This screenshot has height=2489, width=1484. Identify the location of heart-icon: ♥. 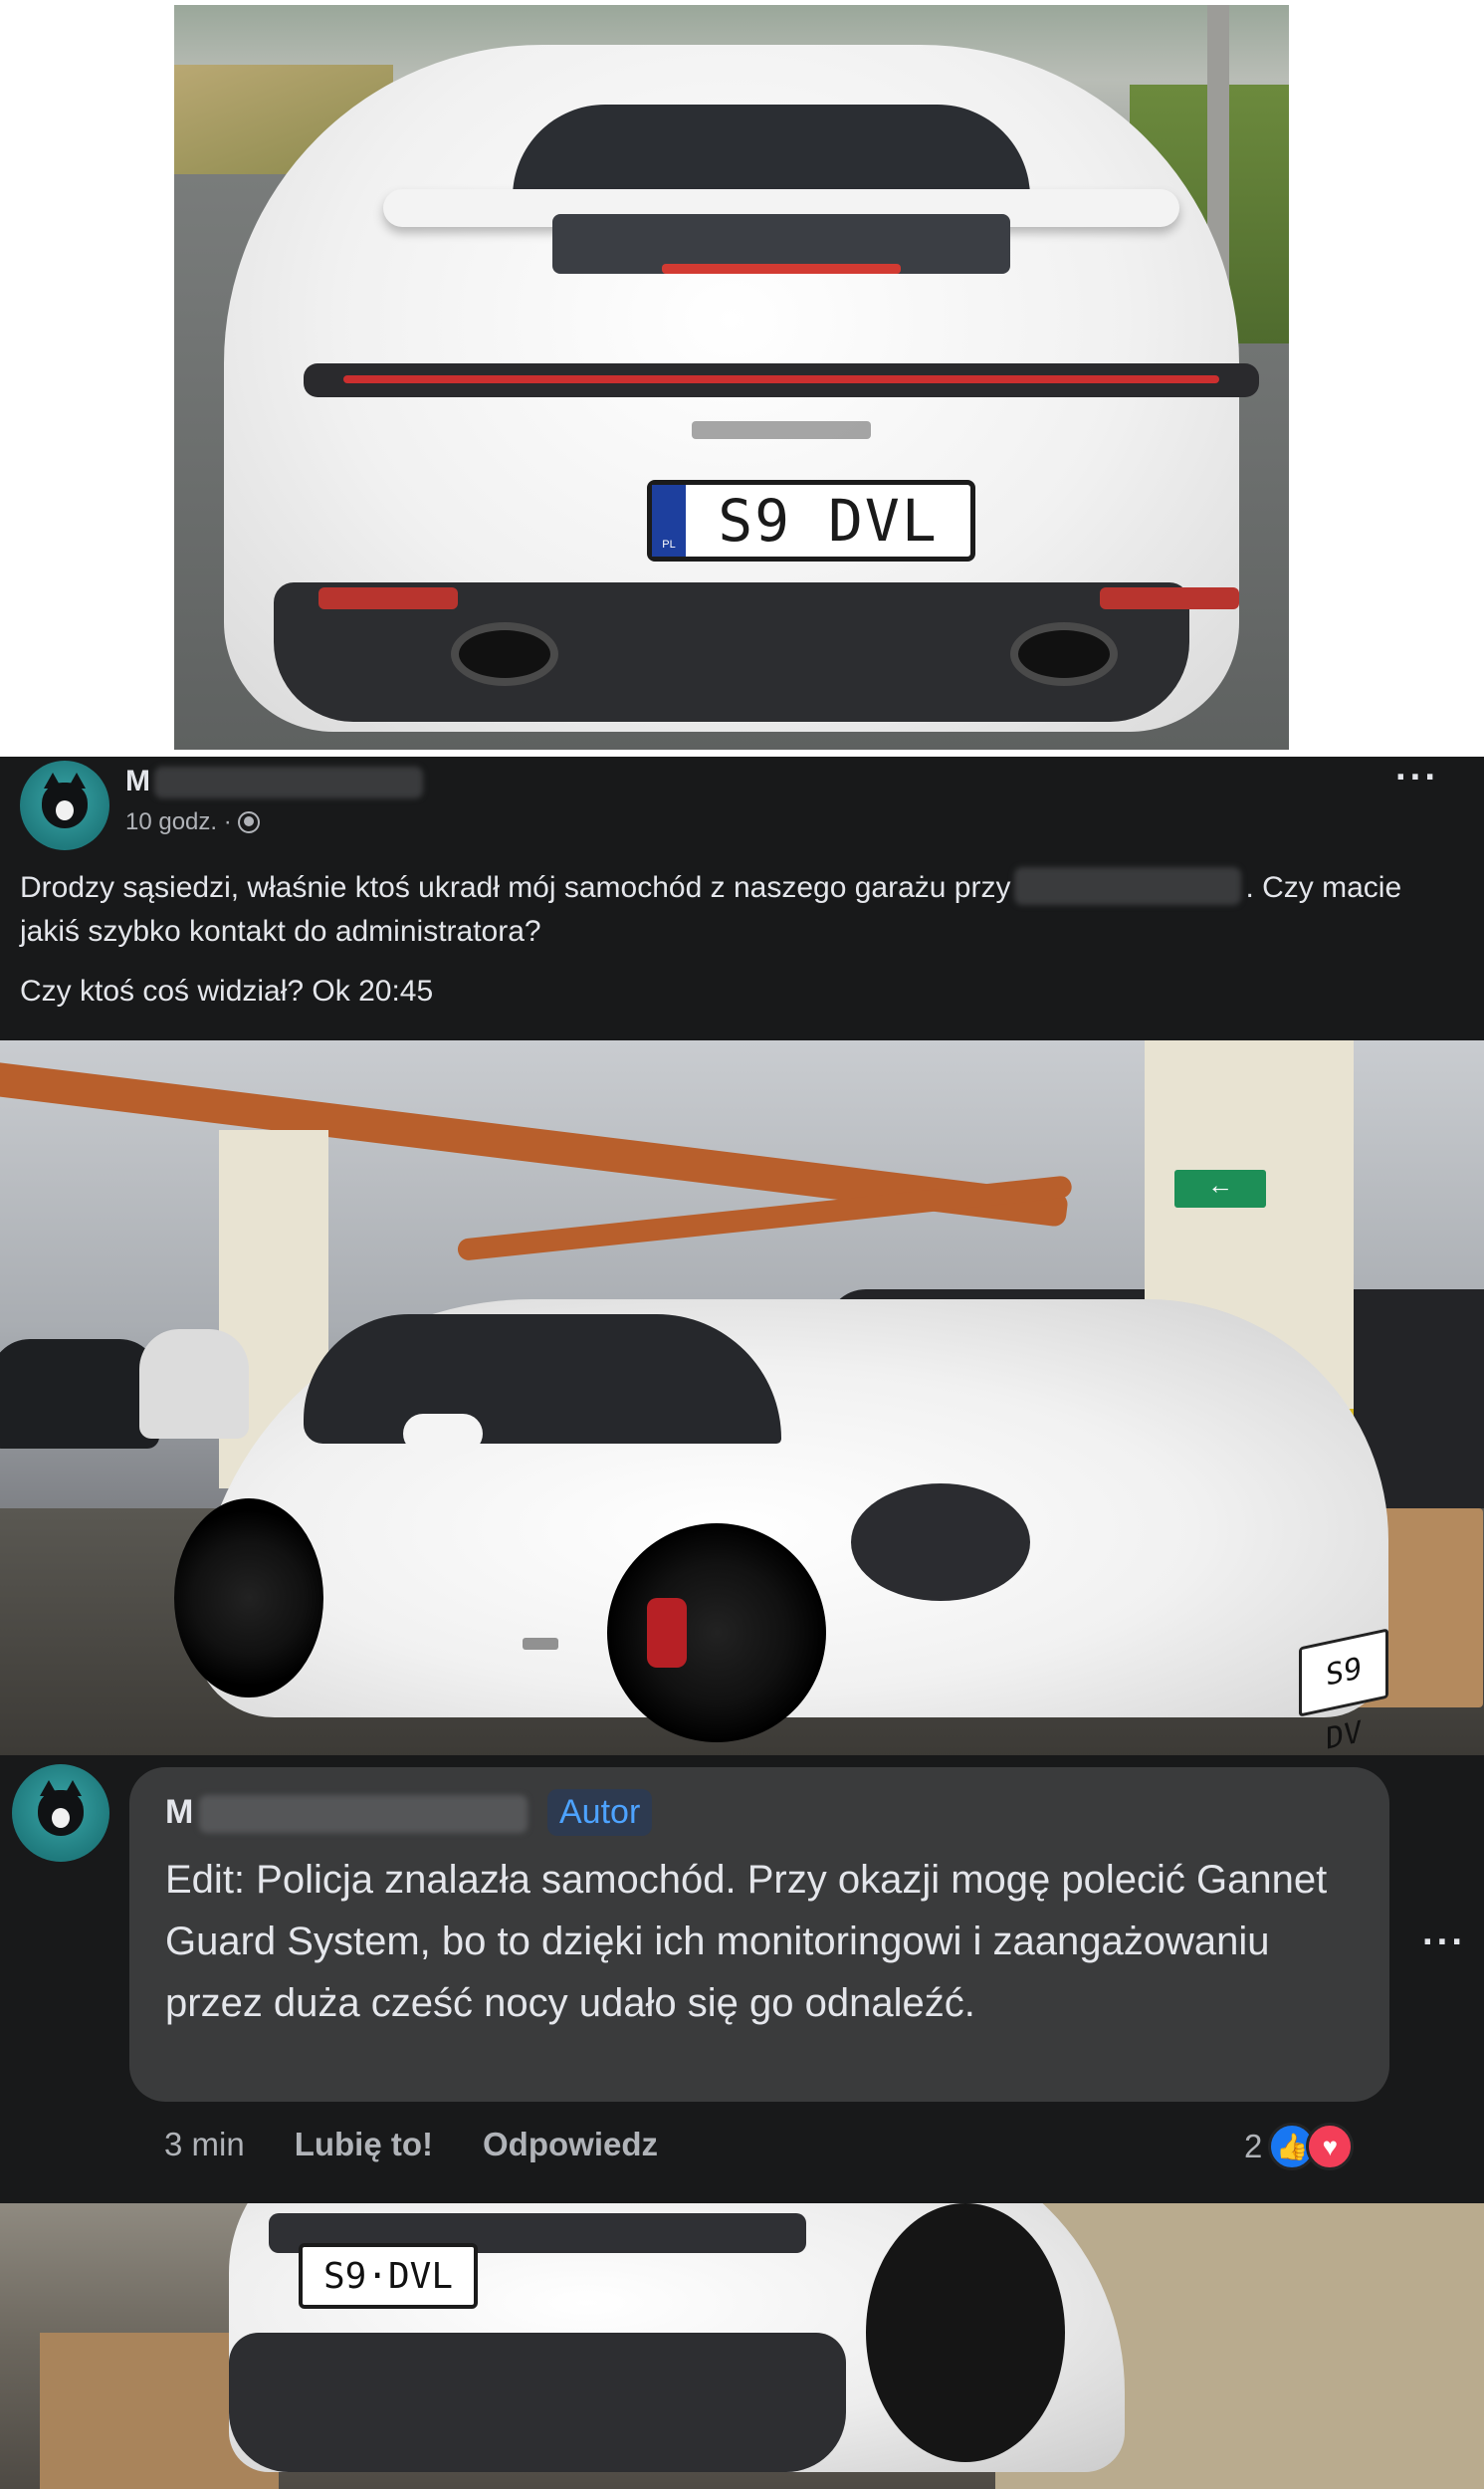
(1330, 2146).